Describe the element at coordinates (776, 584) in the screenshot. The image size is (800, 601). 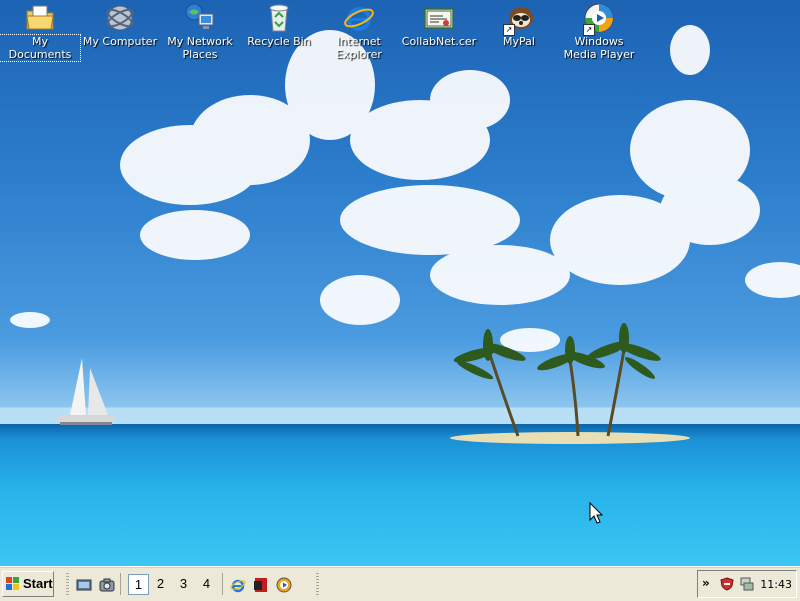
I see `clock: 11:43` at that location.